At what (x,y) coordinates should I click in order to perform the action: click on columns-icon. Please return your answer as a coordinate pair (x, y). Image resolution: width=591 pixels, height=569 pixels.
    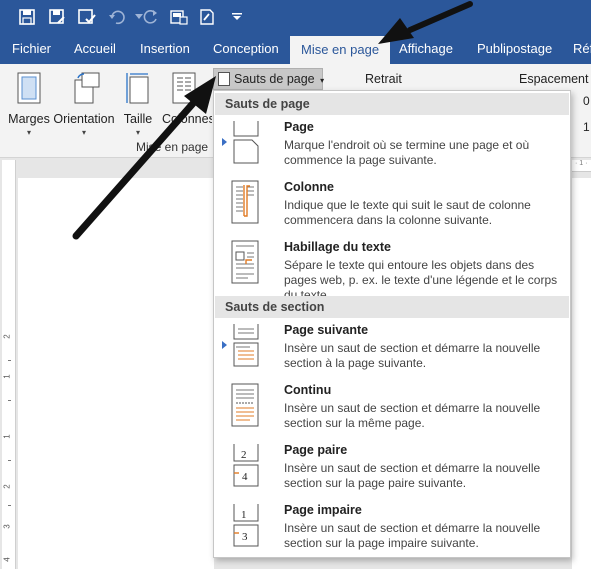
    Looking at the image, I should click on (184, 88).